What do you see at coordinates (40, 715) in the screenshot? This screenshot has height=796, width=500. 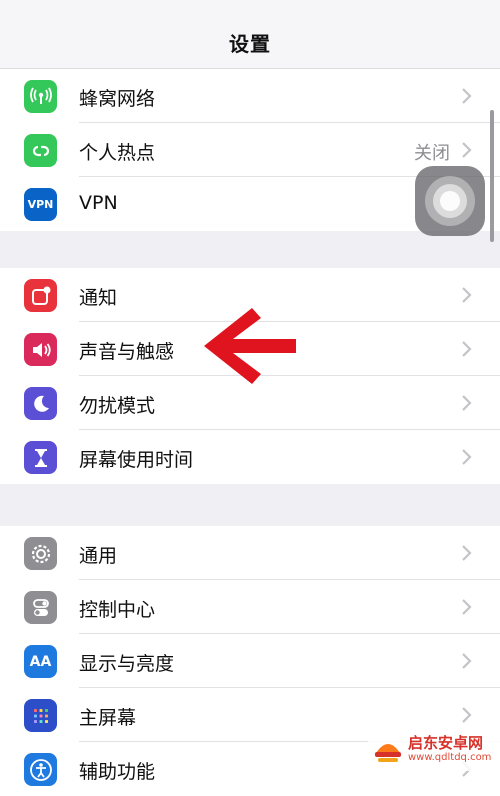 I see `home-screen-icon` at bounding box center [40, 715].